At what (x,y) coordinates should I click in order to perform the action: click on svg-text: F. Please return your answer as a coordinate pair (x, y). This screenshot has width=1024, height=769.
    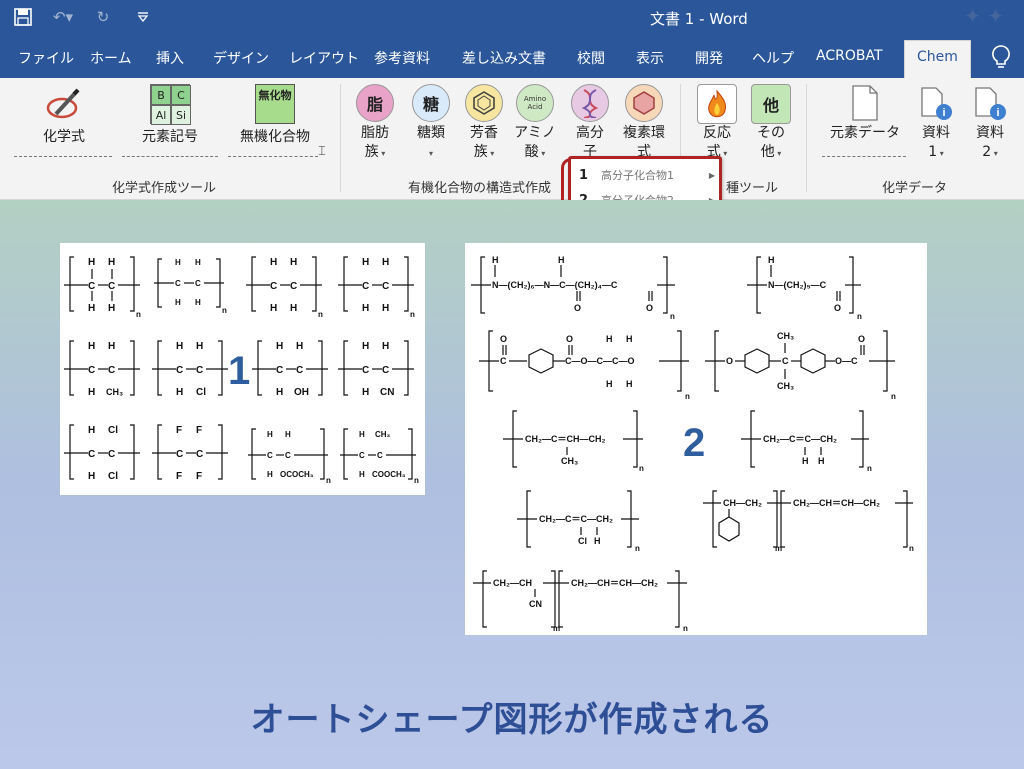
    Looking at the image, I should click on (199, 476).